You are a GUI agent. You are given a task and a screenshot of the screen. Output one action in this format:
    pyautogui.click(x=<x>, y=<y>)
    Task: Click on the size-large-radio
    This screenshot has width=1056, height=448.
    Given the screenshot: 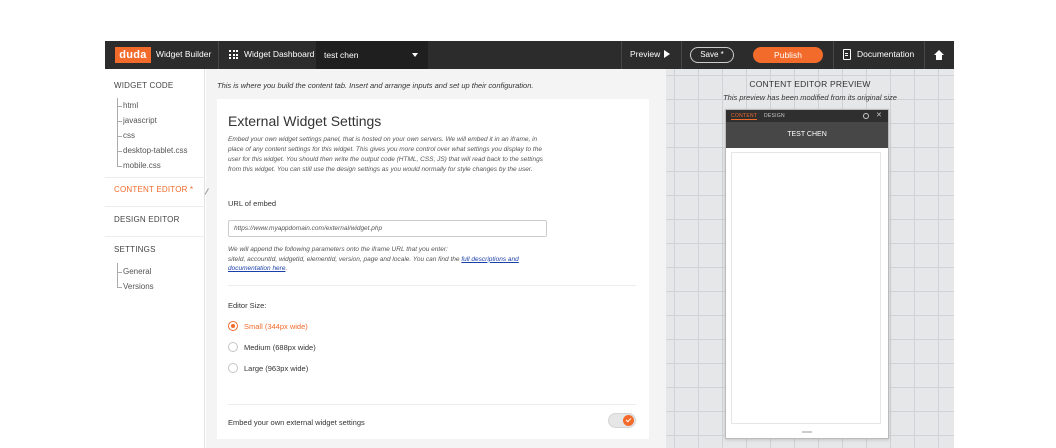 What is the action you would take?
    pyautogui.click(x=233, y=368)
    